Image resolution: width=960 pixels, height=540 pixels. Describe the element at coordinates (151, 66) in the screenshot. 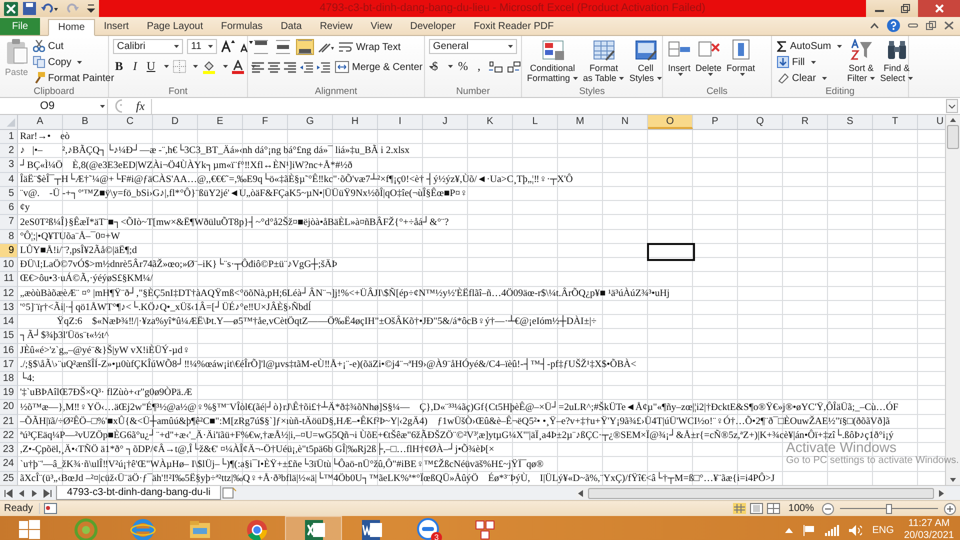

I see `underline-button: U` at that location.